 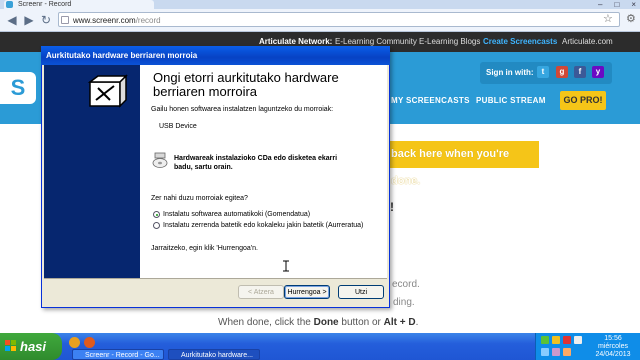 I want to click on bookmark-star-icon: ☆, so click(x=608, y=18).